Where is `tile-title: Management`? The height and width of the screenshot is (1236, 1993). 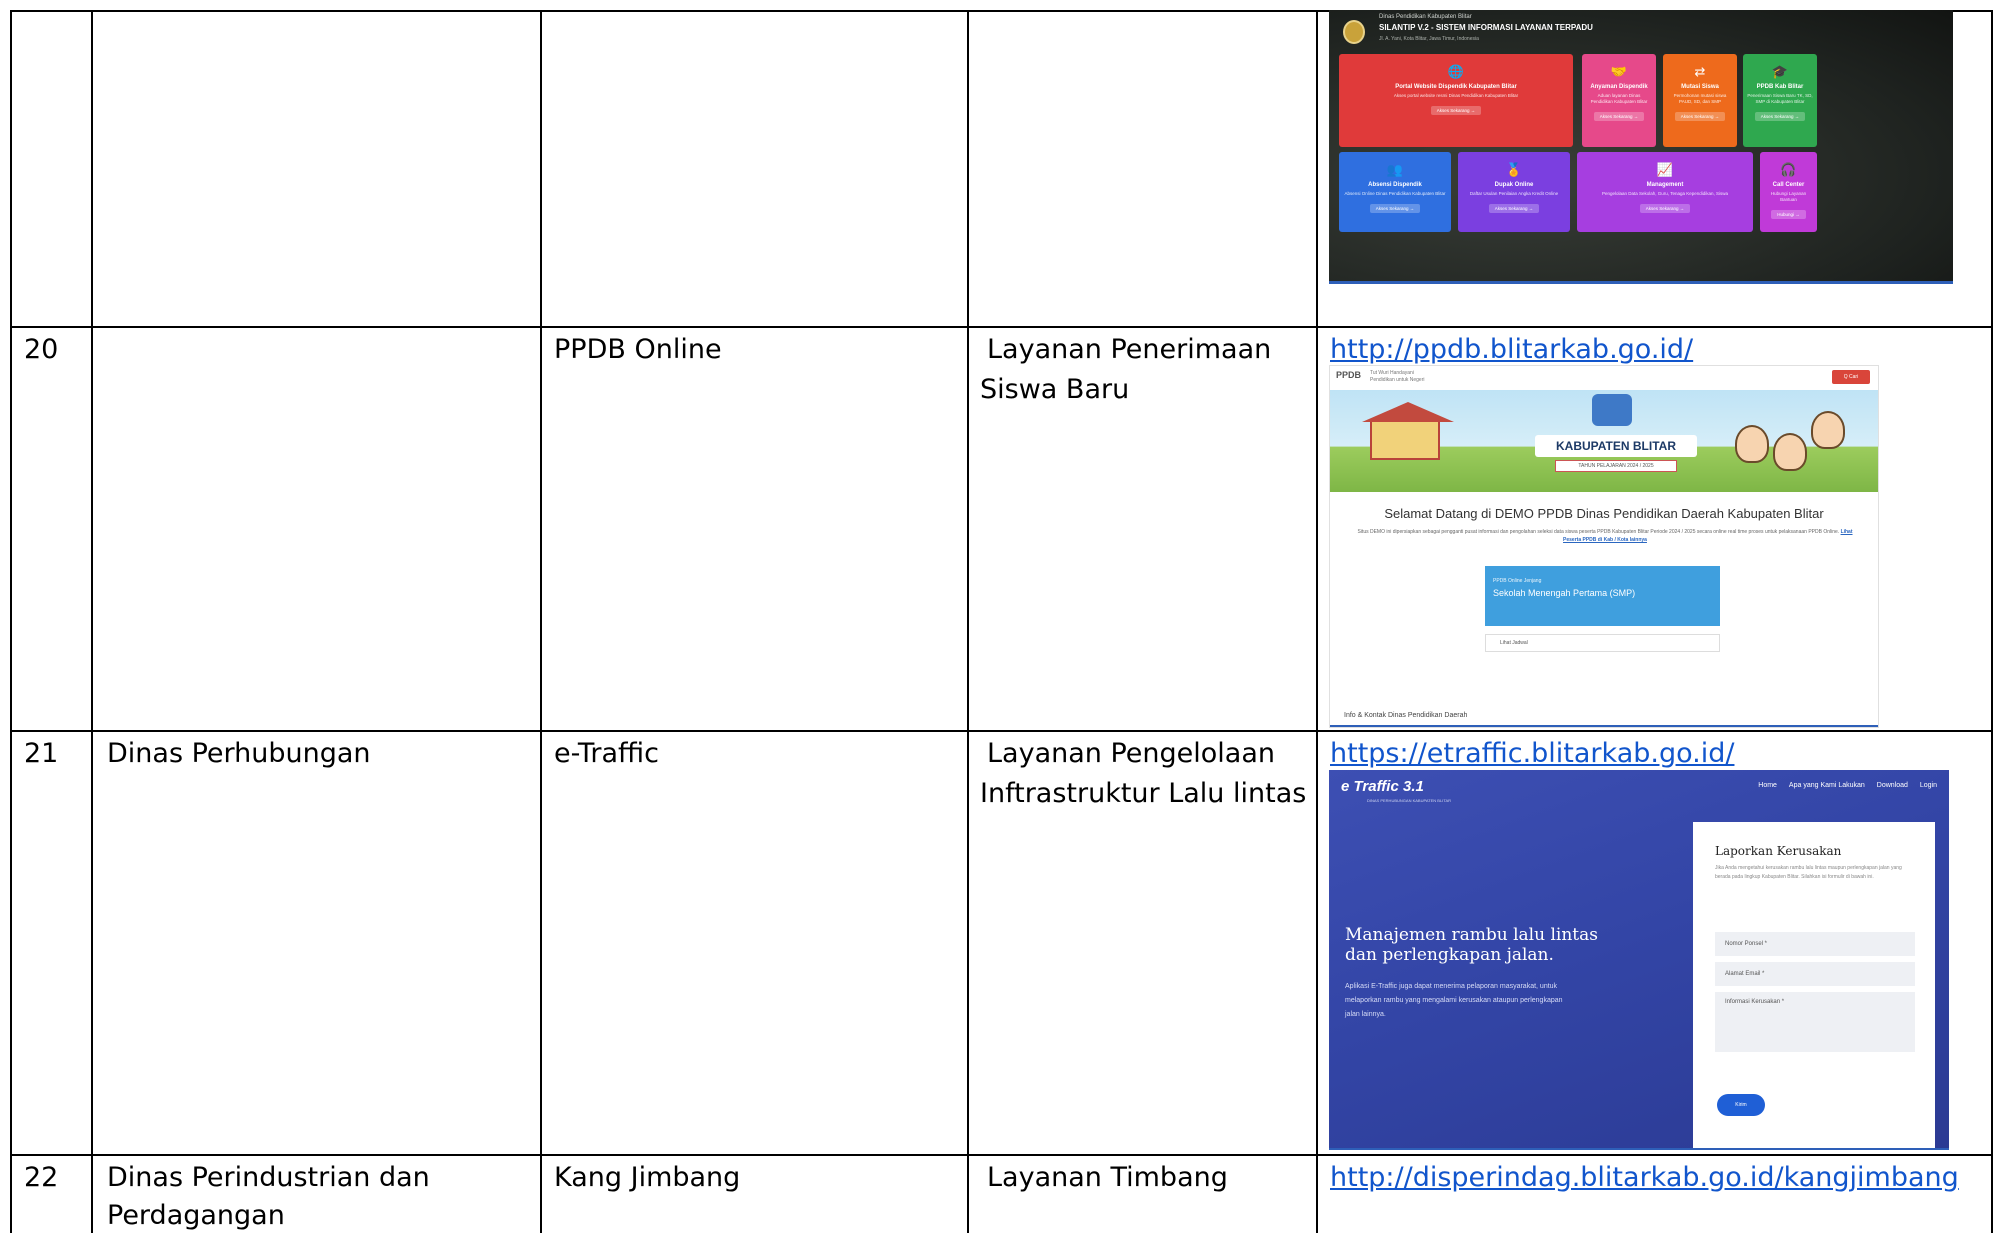
tile-title: Management is located at coordinates (1665, 185).